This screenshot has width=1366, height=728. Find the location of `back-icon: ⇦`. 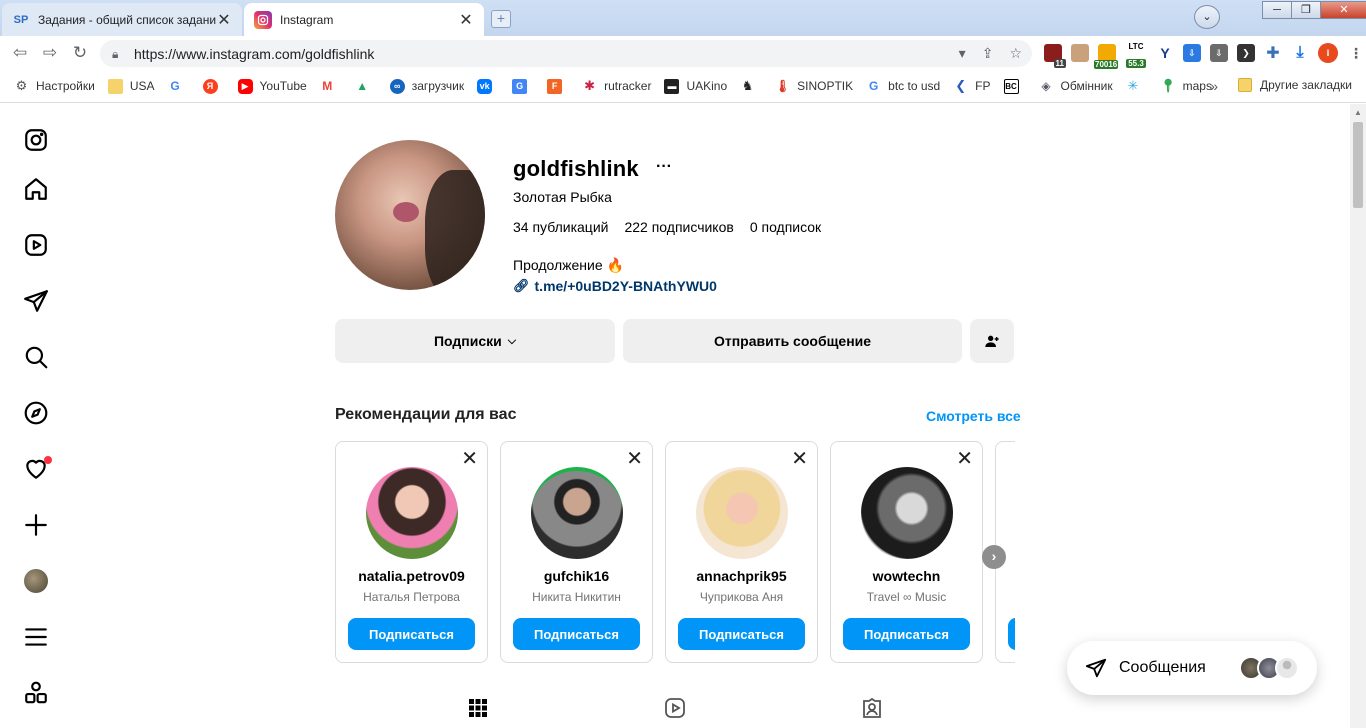

back-icon: ⇦ is located at coordinates (20, 53).